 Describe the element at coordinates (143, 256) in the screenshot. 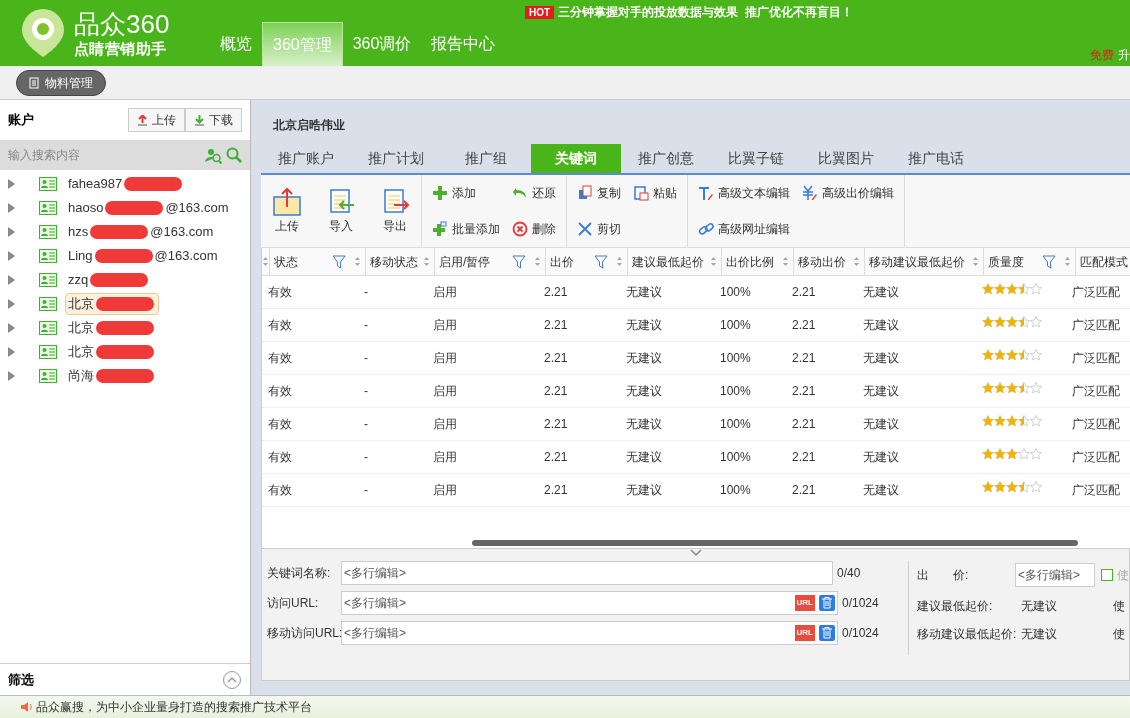

I see `account-item: Ling @163.com` at that location.